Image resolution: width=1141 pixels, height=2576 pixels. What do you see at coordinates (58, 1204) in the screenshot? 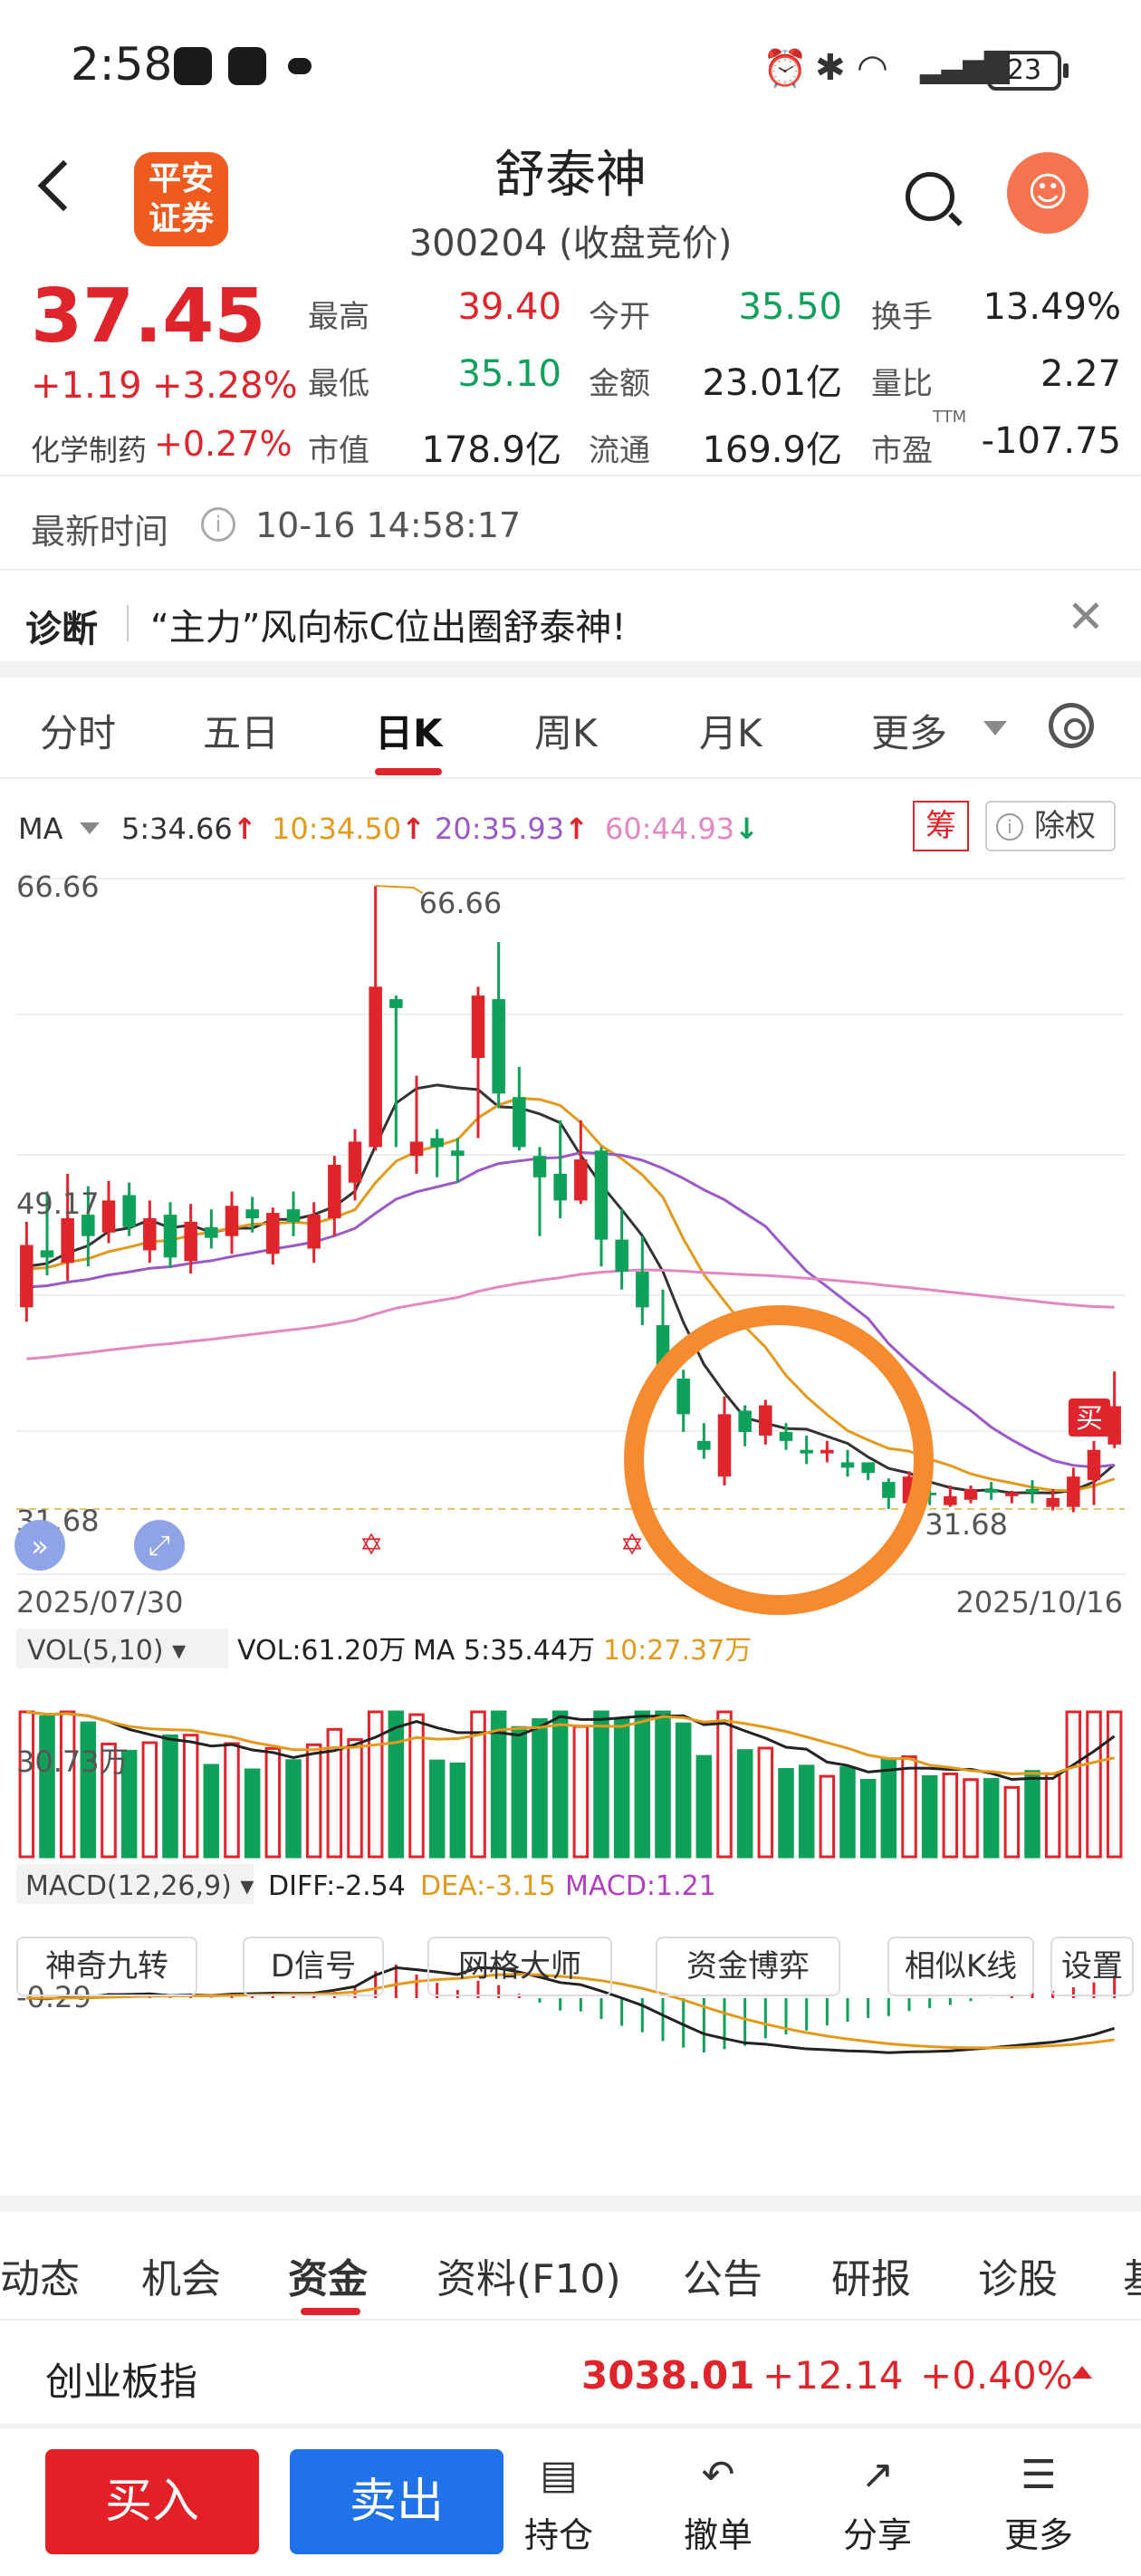
I see `y-axis-mid: 49.17` at bounding box center [58, 1204].